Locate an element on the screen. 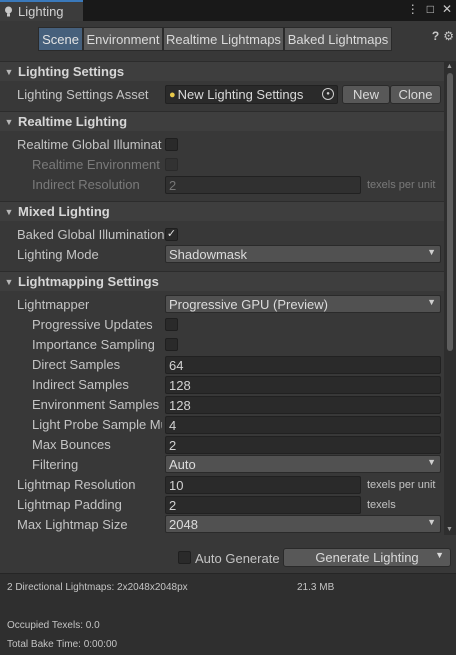 This screenshot has width=456, height=655. realtime-environment-lighting-checkbox is located at coordinates (171, 164).